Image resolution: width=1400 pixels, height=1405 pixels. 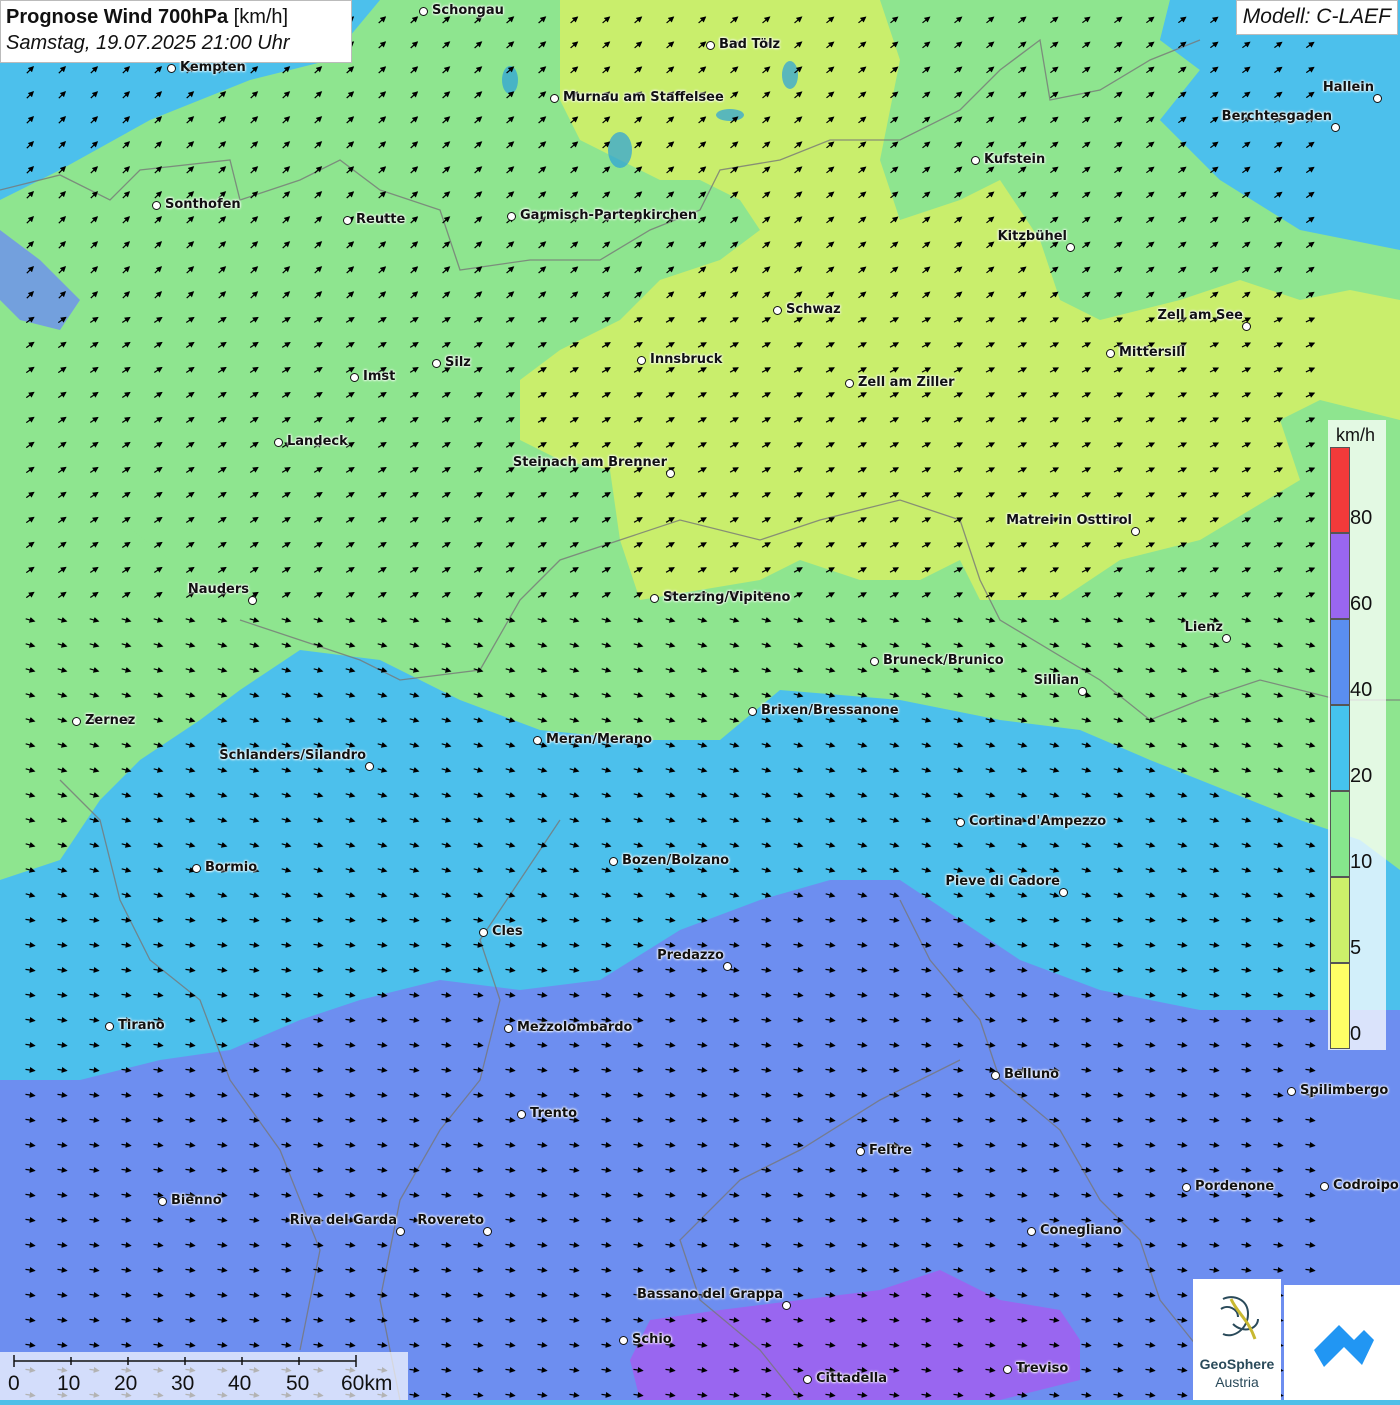 What do you see at coordinates (1344, 1346) in the screenshot?
I see `cloud-arrow-icon` at bounding box center [1344, 1346].